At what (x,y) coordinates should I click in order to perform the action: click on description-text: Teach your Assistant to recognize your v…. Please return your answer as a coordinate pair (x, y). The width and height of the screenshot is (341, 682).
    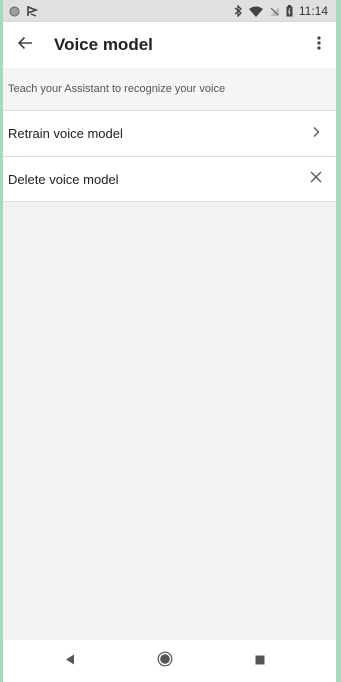
    Looking at the image, I should click on (169, 89).